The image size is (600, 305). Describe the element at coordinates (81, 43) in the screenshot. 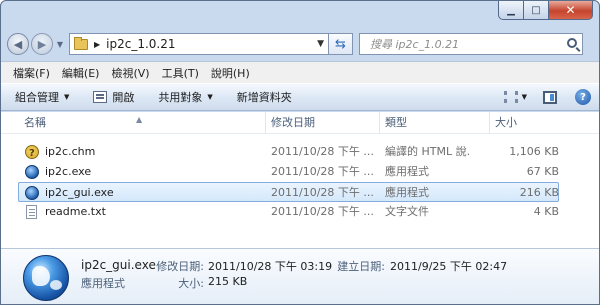

I see `folder-icon` at that location.